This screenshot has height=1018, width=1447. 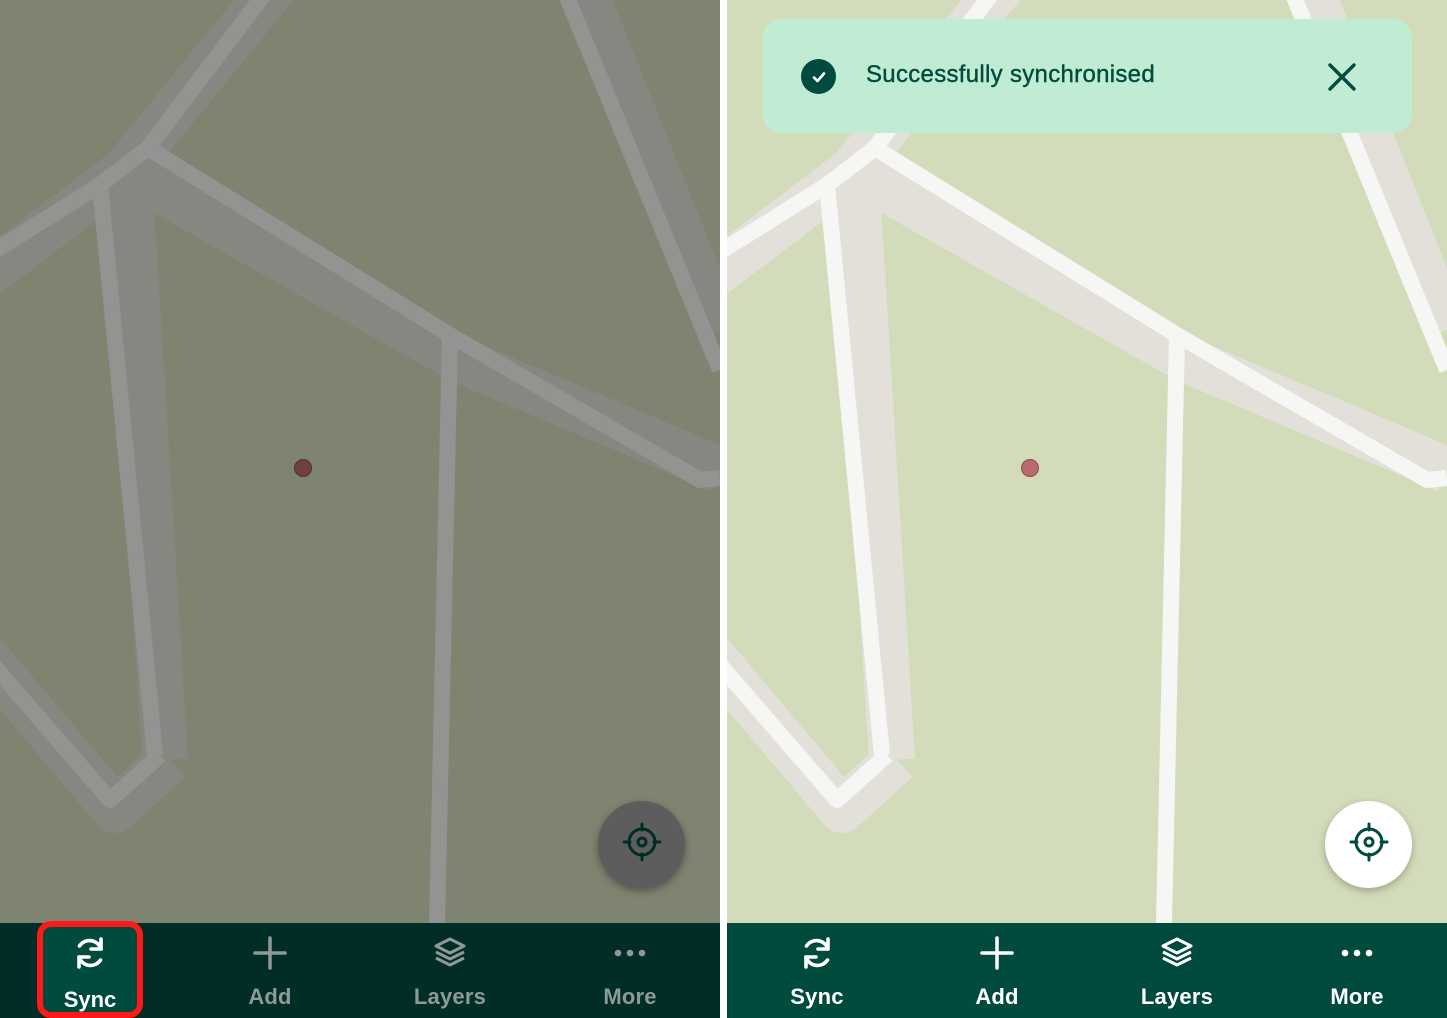 What do you see at coordinates (723, 509) in the screenshot?
I see `screen-divider` at bounding box center [723, 509].